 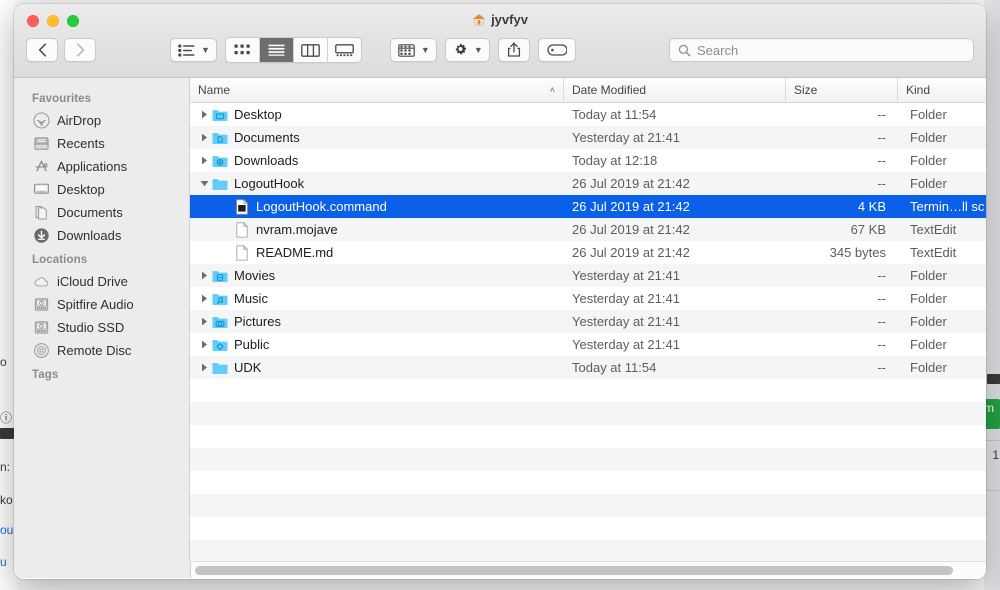 I want to click on background-text-fragment: ⓘ, so click(x=6, y=418).